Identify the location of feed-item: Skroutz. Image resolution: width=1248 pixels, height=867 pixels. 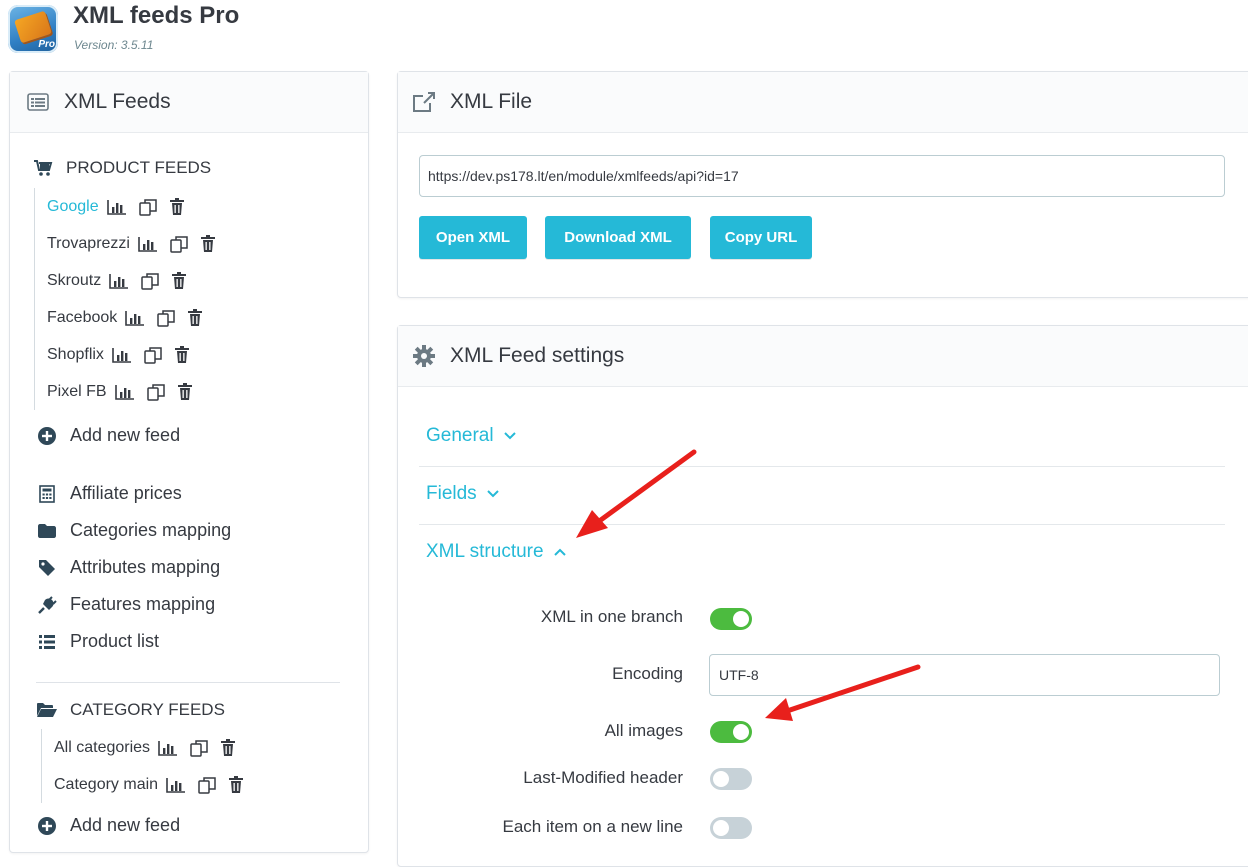
(195, 280).